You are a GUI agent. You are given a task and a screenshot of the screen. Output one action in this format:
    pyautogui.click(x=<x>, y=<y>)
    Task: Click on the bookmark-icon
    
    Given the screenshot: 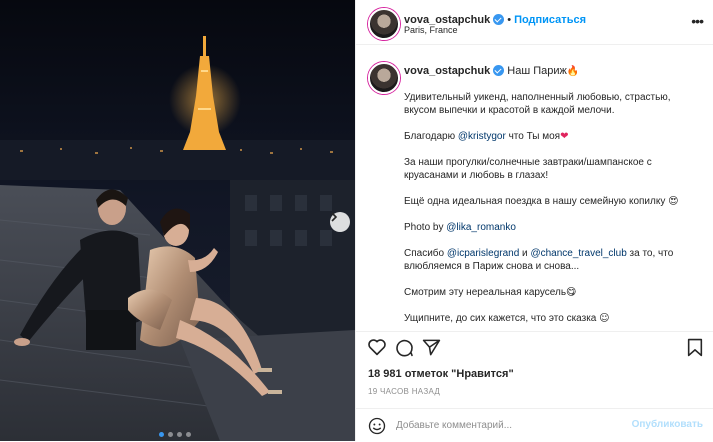 What is the action you would take?
    pyautogui.click(x=695, y=347)
    